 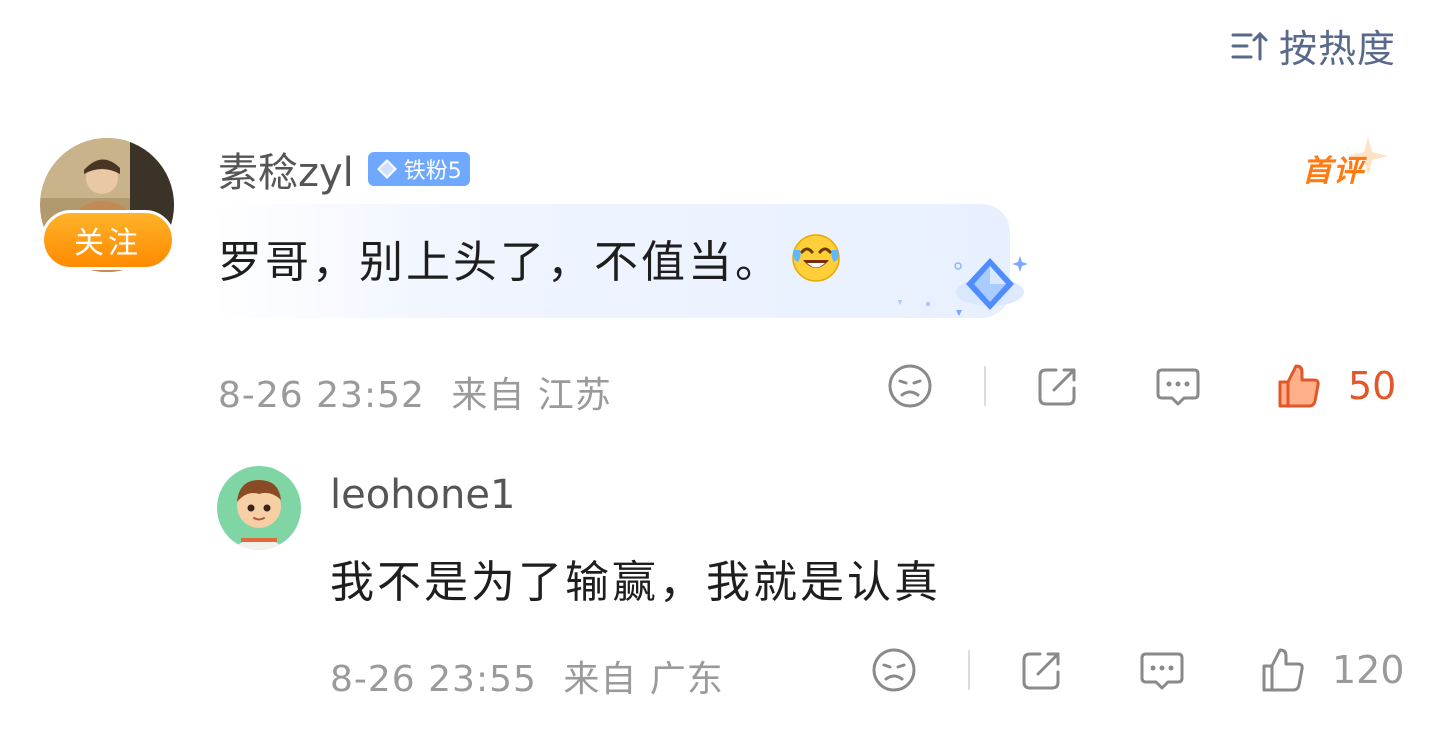 What do you see at coordinates (432, 171) in the screenshot?
I see `fan-badge-label: 铁粉5` at bounding box center [432, 171].